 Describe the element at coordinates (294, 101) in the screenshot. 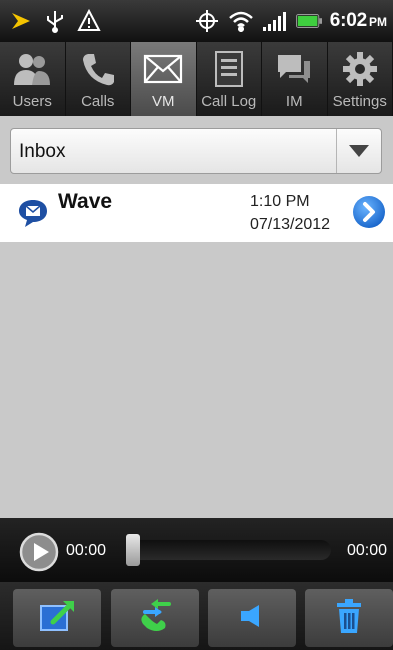

I see `tab-label: IM` at that location.